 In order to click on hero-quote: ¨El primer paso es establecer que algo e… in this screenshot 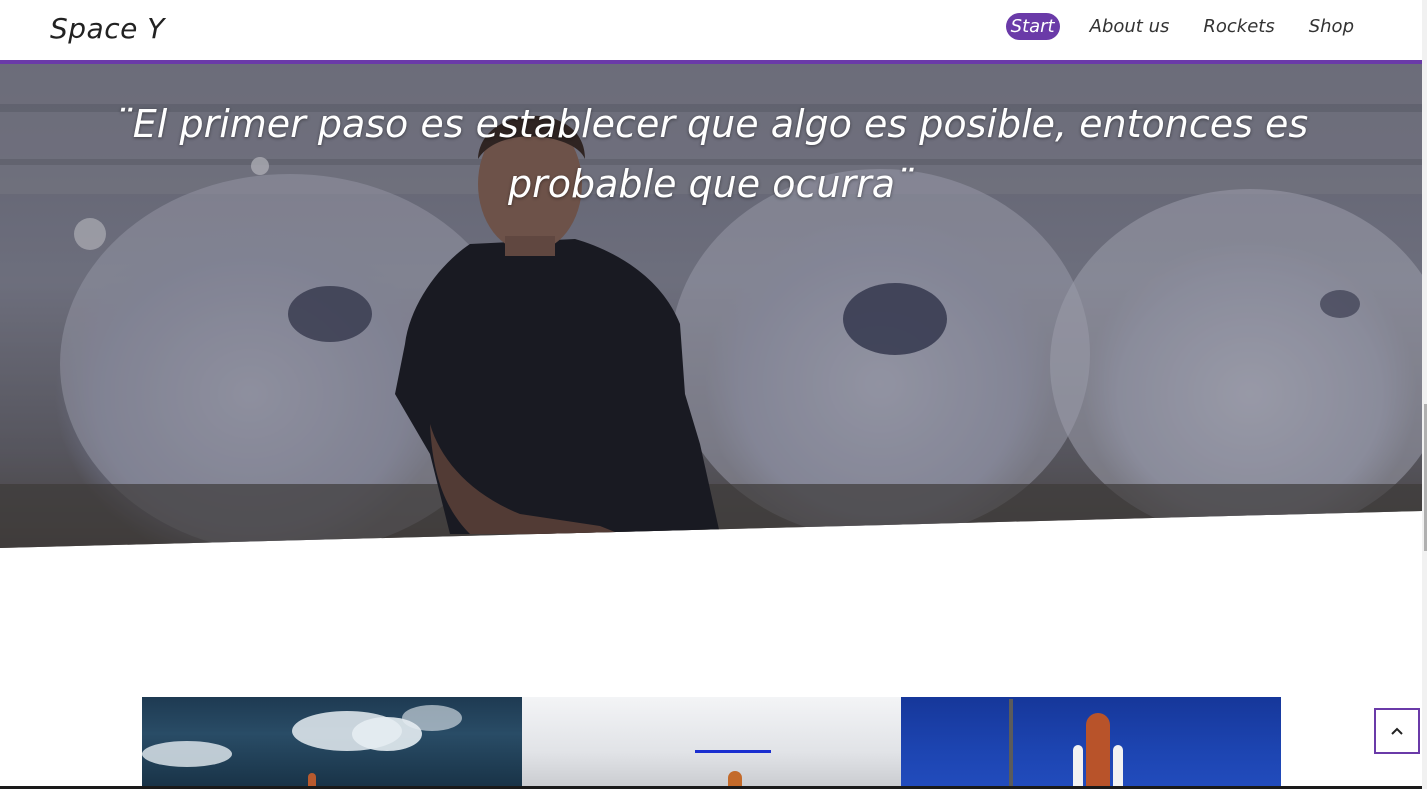, I will do `click(711, 154)`.